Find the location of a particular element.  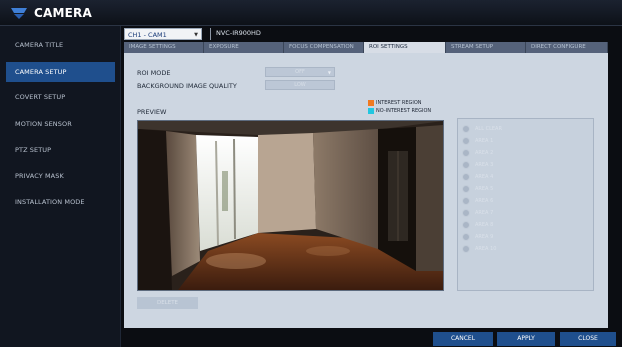

area-option-label: ALL CLEAR is located at coordinates (488, 129).